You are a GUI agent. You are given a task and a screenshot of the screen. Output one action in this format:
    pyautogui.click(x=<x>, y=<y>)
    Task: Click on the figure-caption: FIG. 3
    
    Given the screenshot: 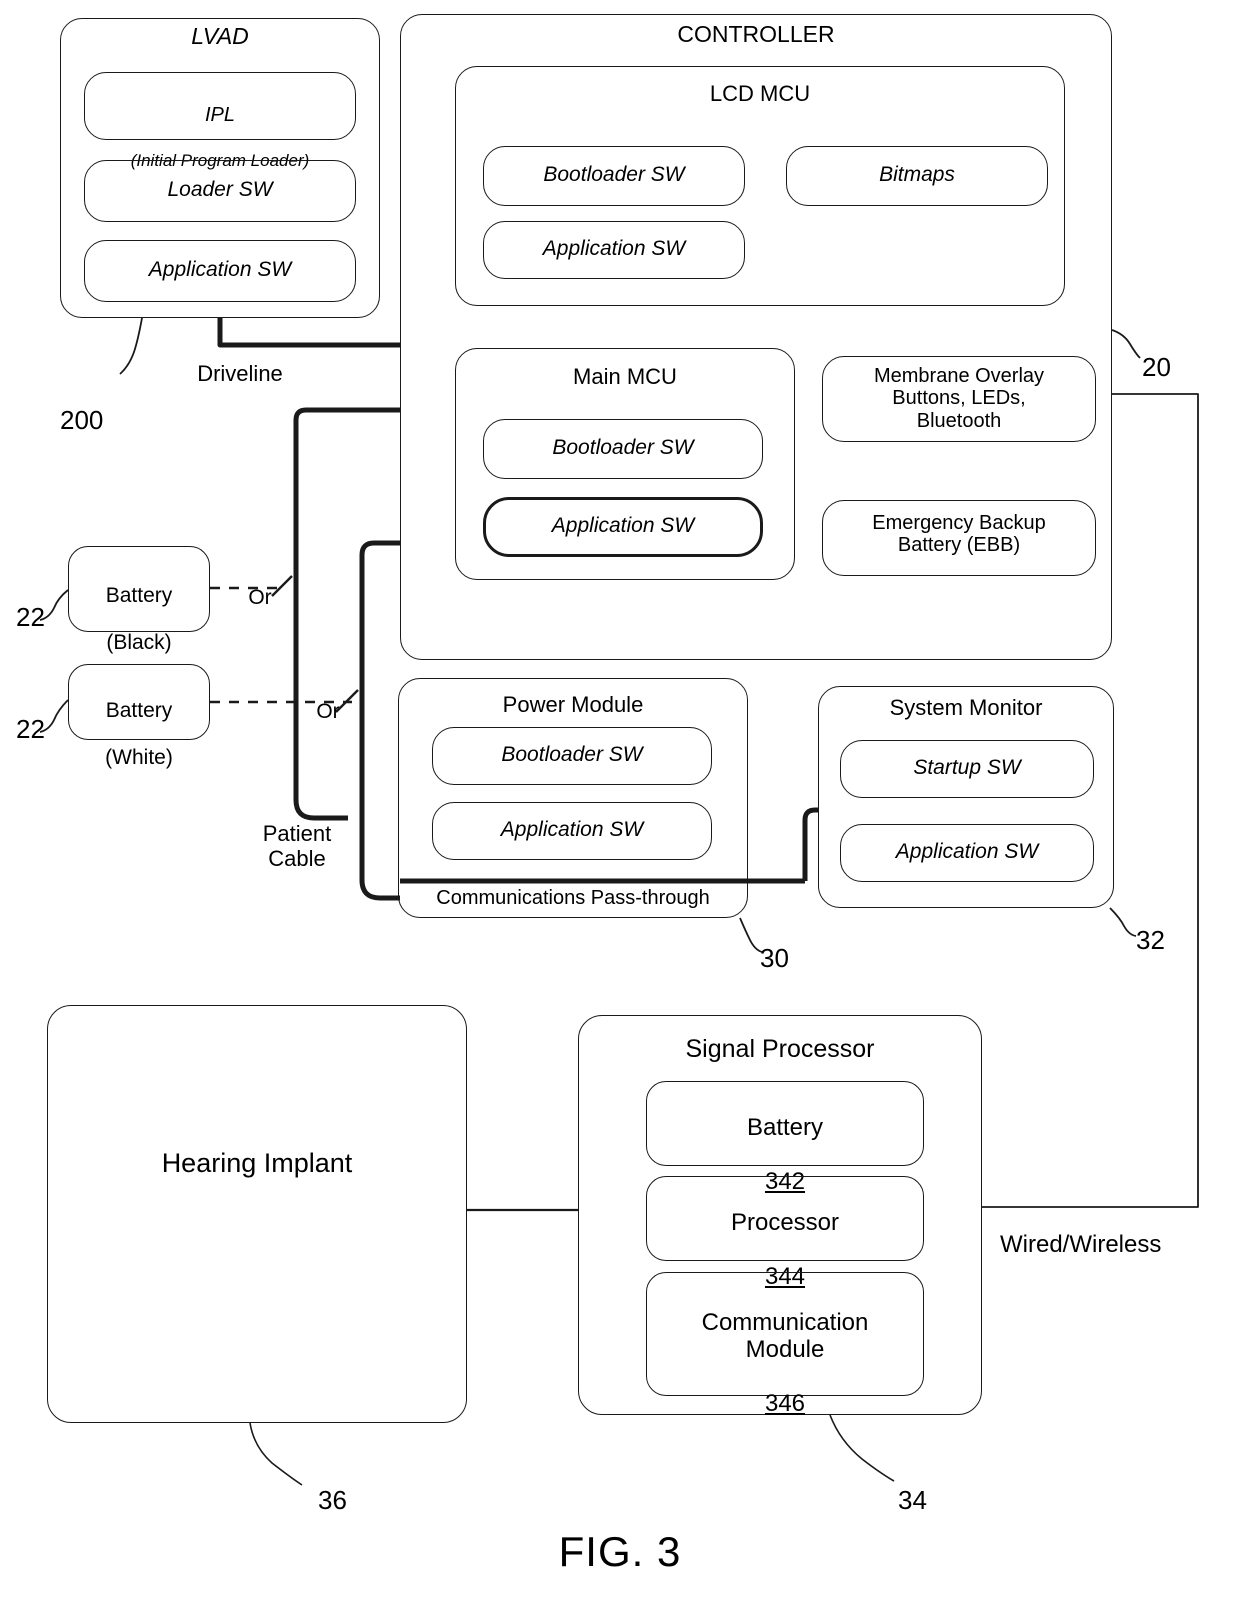 What is the action you would take?
    pyautogui.click(x=620, y=1551)
    